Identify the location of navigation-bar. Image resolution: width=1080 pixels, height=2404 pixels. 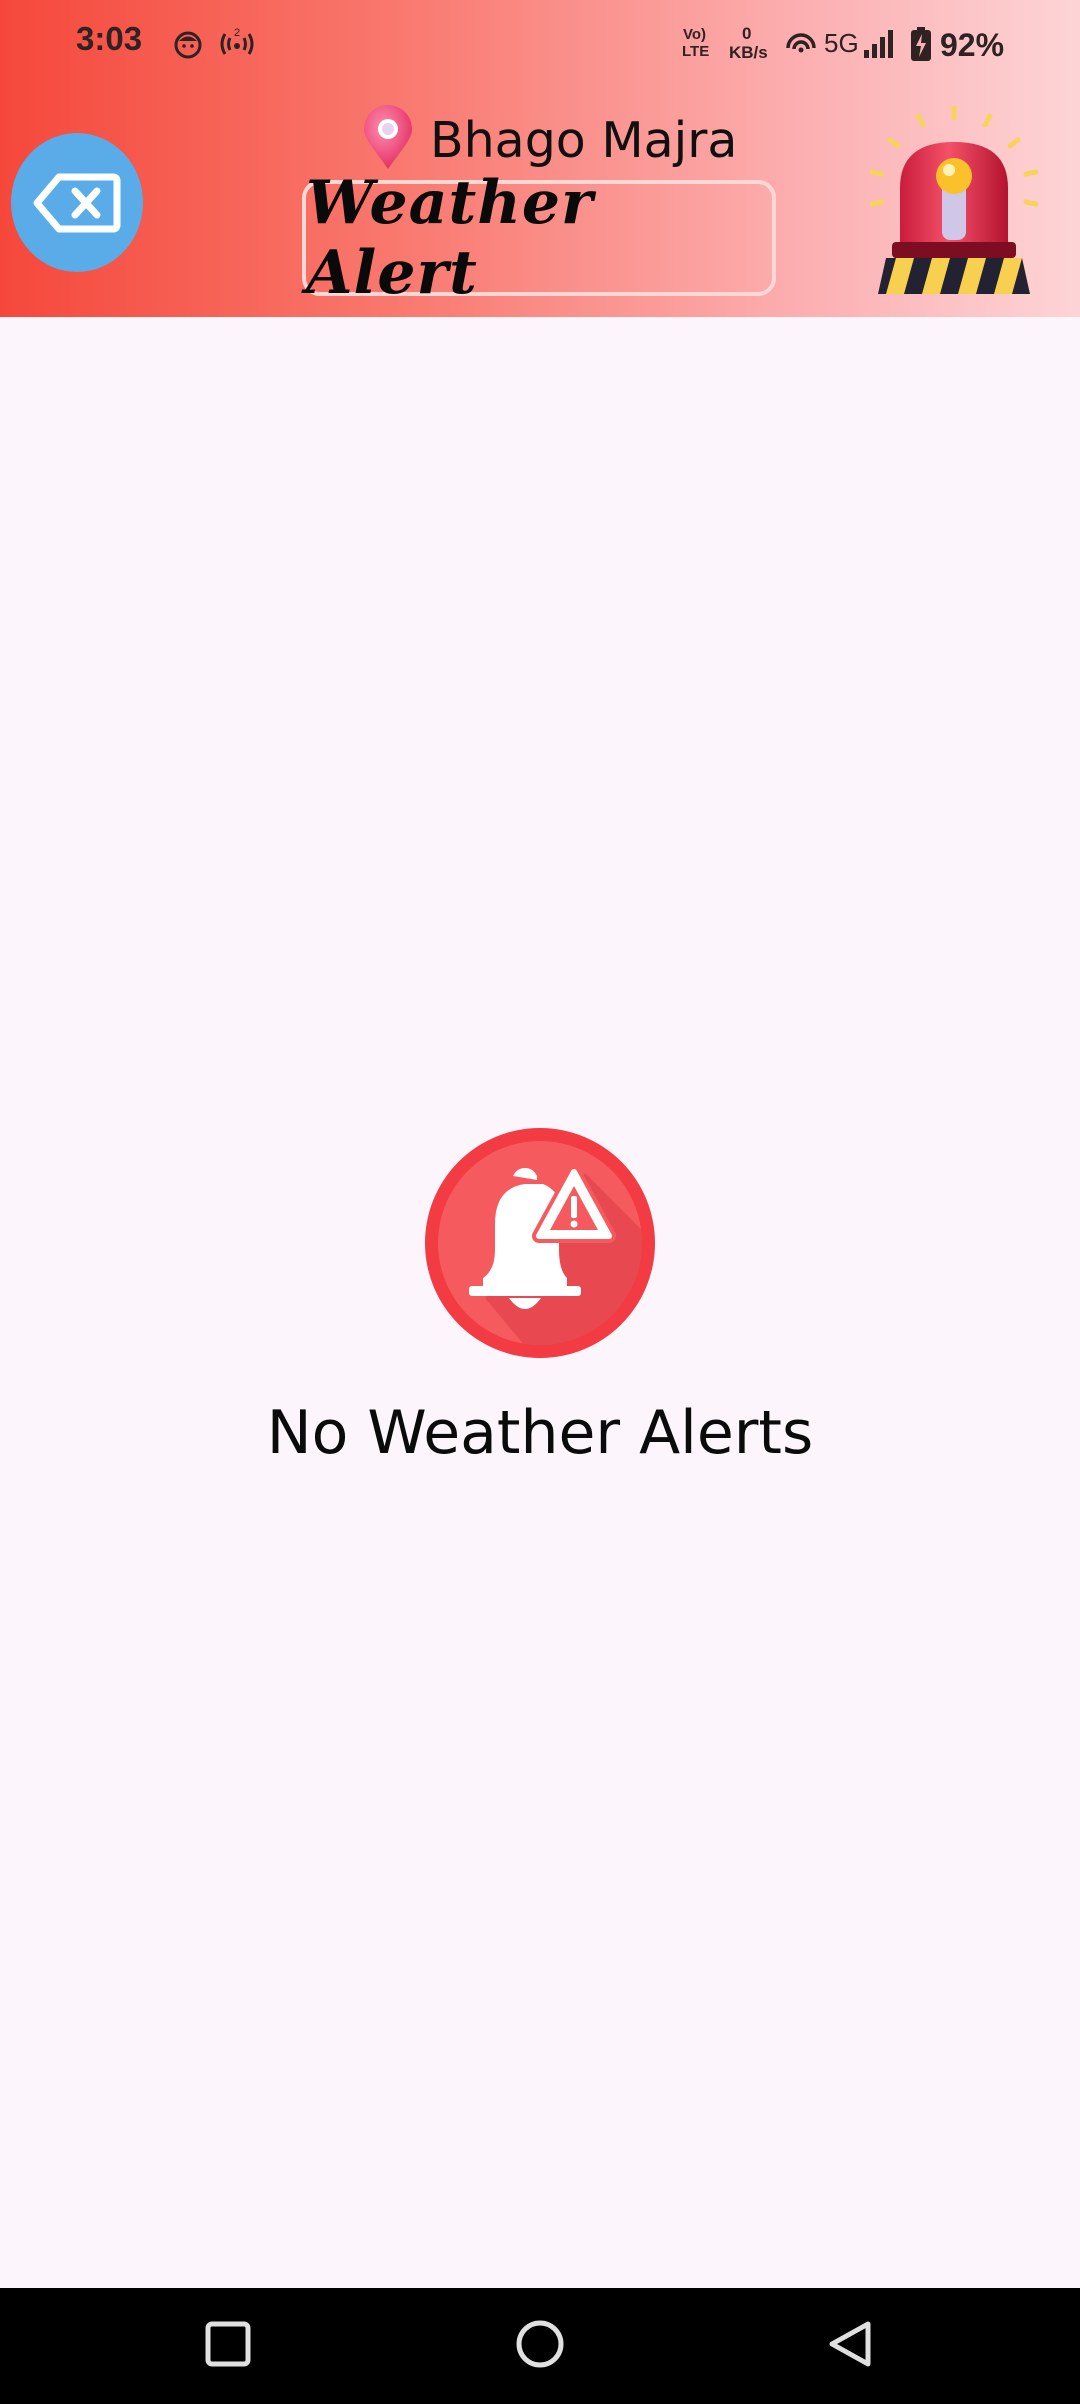
(540, 2346).